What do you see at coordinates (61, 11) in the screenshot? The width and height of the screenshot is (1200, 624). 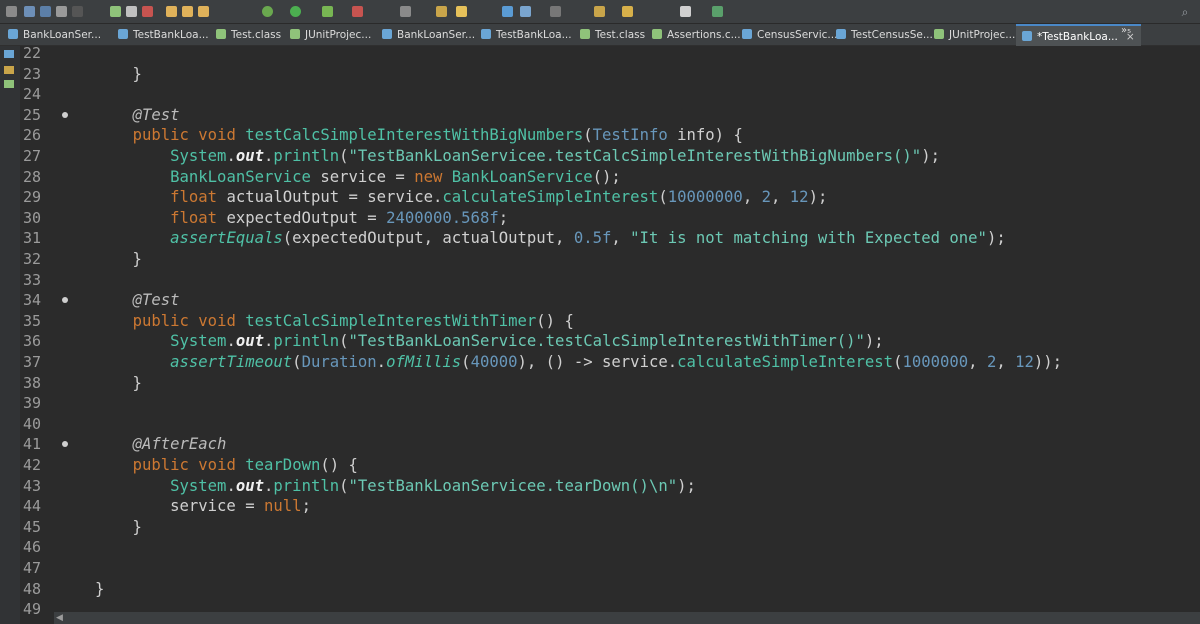 I see `print-icon` at bounding box center [61, 11].